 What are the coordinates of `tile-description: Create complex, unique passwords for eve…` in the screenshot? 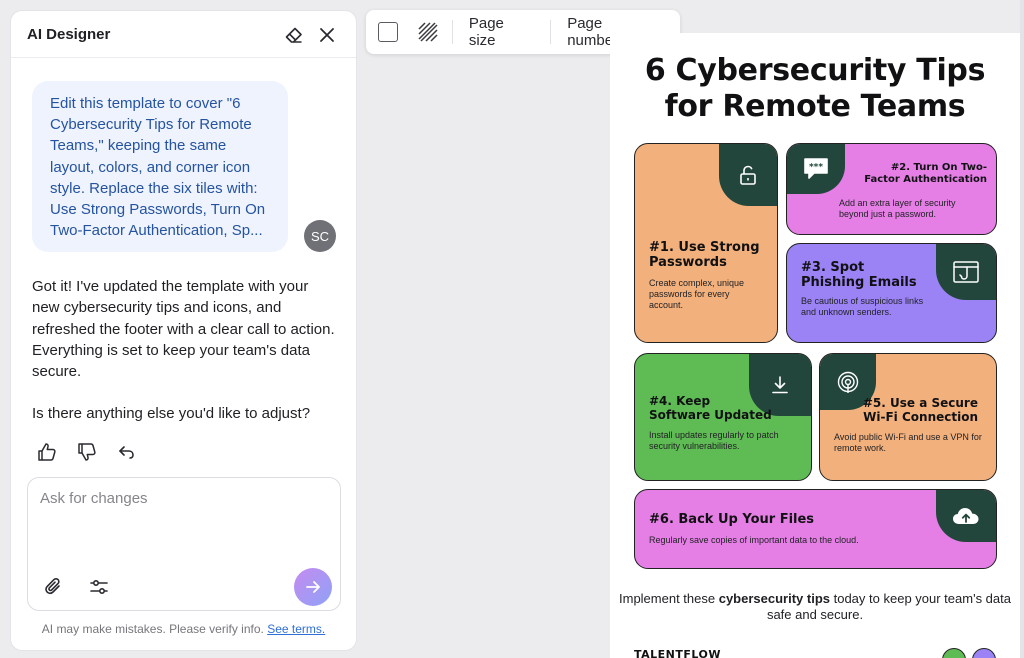 It's located at (697, 294).